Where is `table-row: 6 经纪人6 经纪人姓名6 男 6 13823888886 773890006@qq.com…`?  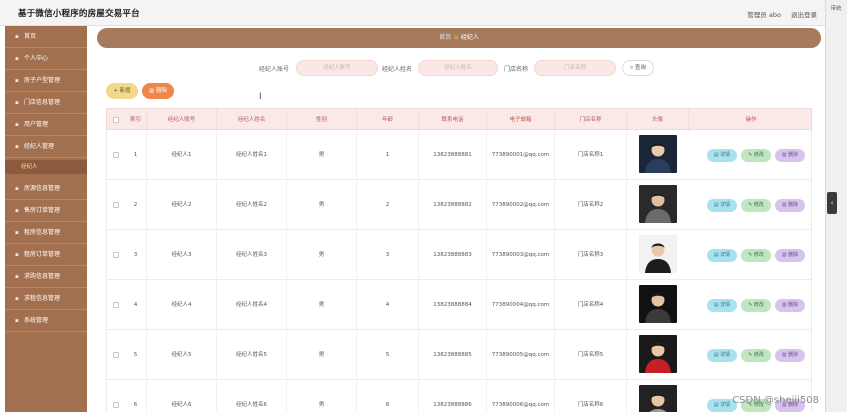 table-row: 6 经纪人6 经纪人姓名6 男 6 13823888886 773890006@qq.com… is located at coordinates (459, 396).